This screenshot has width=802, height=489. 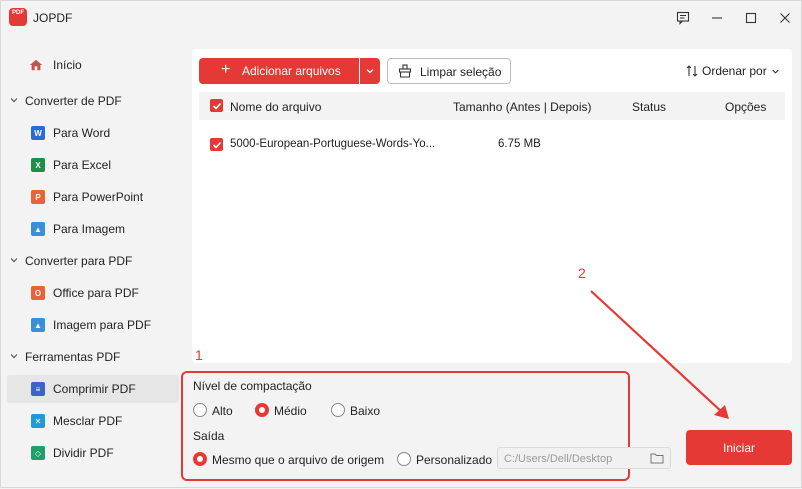 I want to click on sort-icon, so click(x=692, y=71).